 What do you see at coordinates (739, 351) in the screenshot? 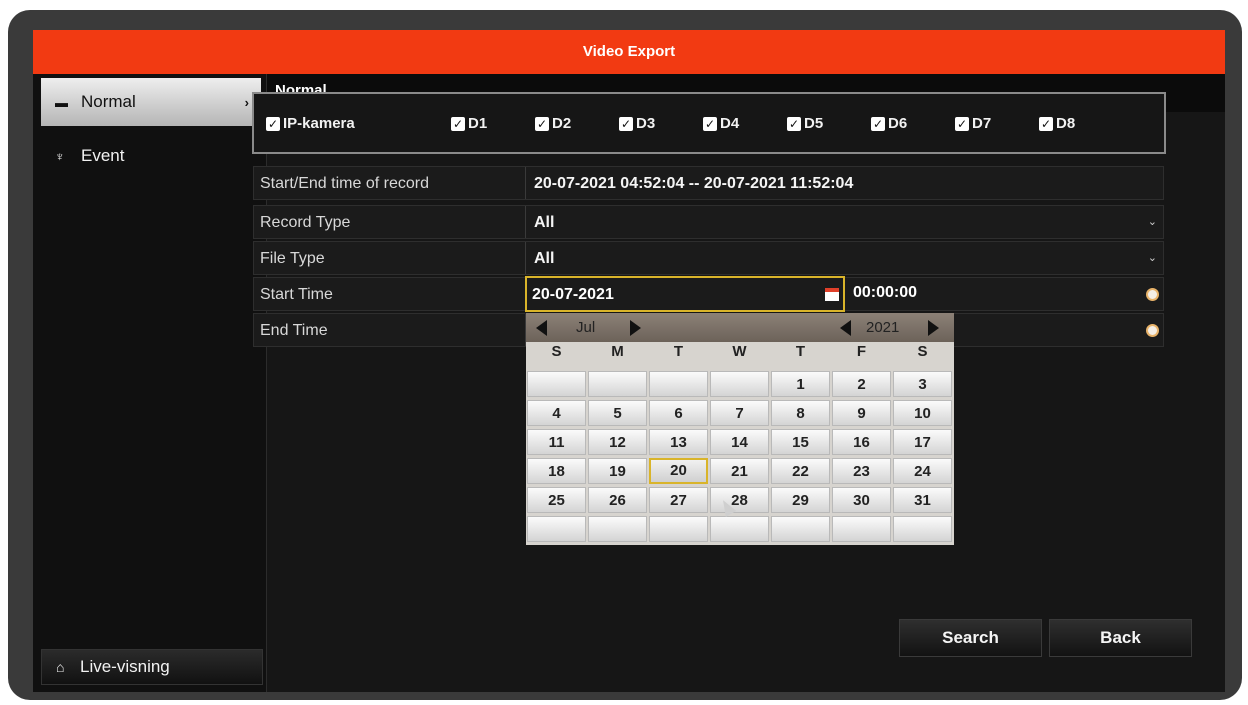
I see `weekday-label: W` at bounding box center [739, 351].